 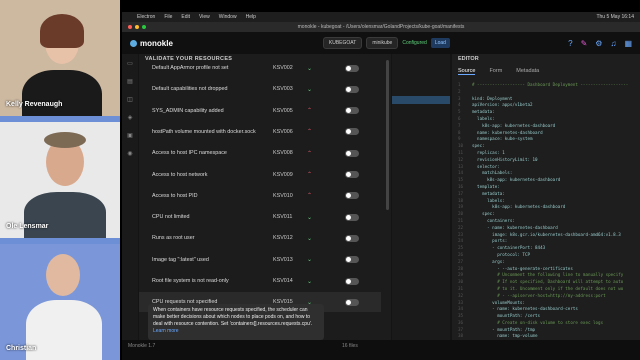 What do you see at coordinates (190, 68) in the screenshot?
I see `rule-label: Default AppArmor profile not set` at bounding box center [190, 68].